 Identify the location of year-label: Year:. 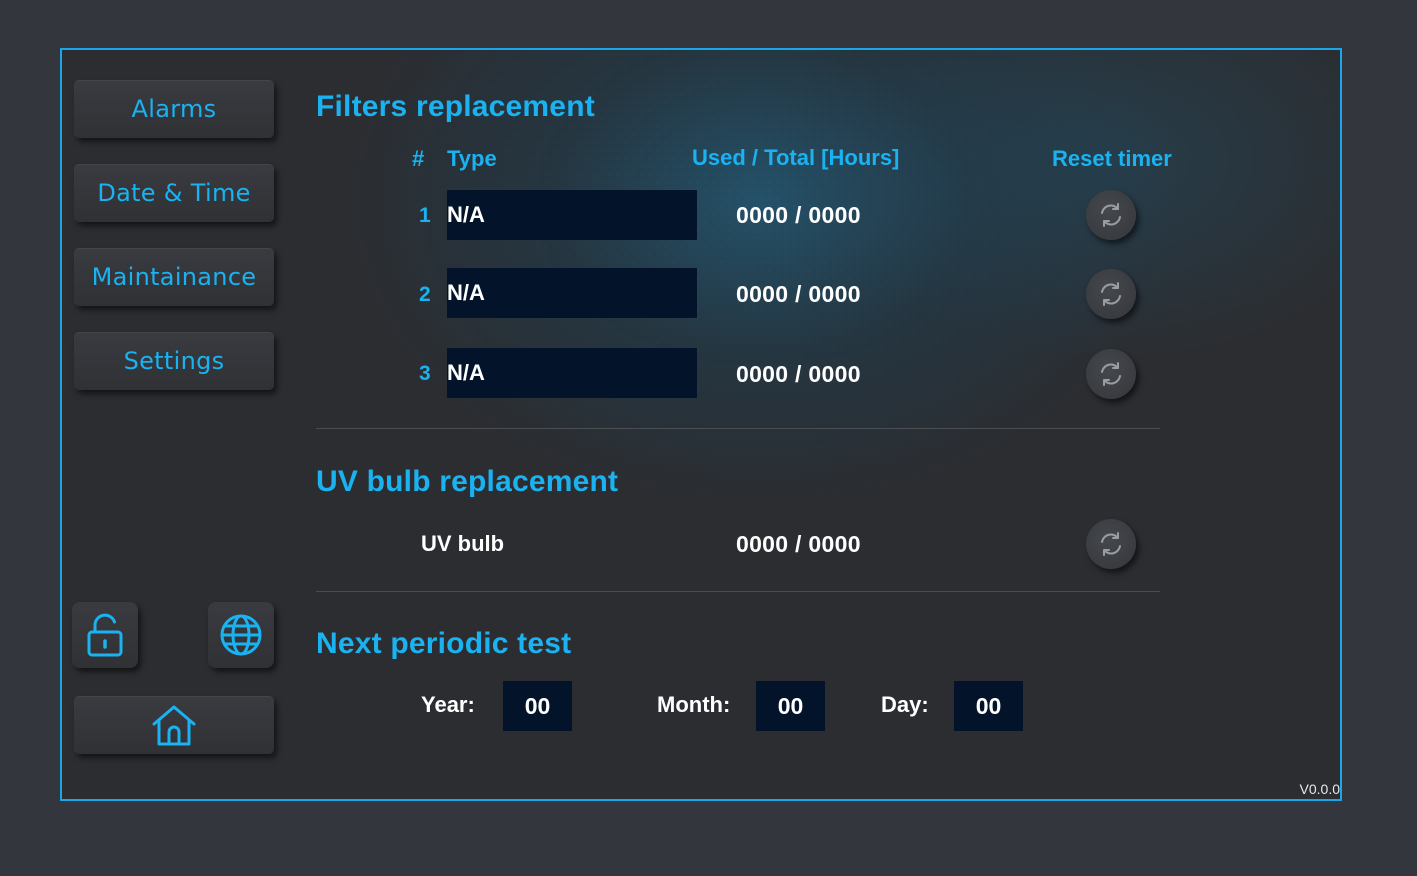
(448, 704).